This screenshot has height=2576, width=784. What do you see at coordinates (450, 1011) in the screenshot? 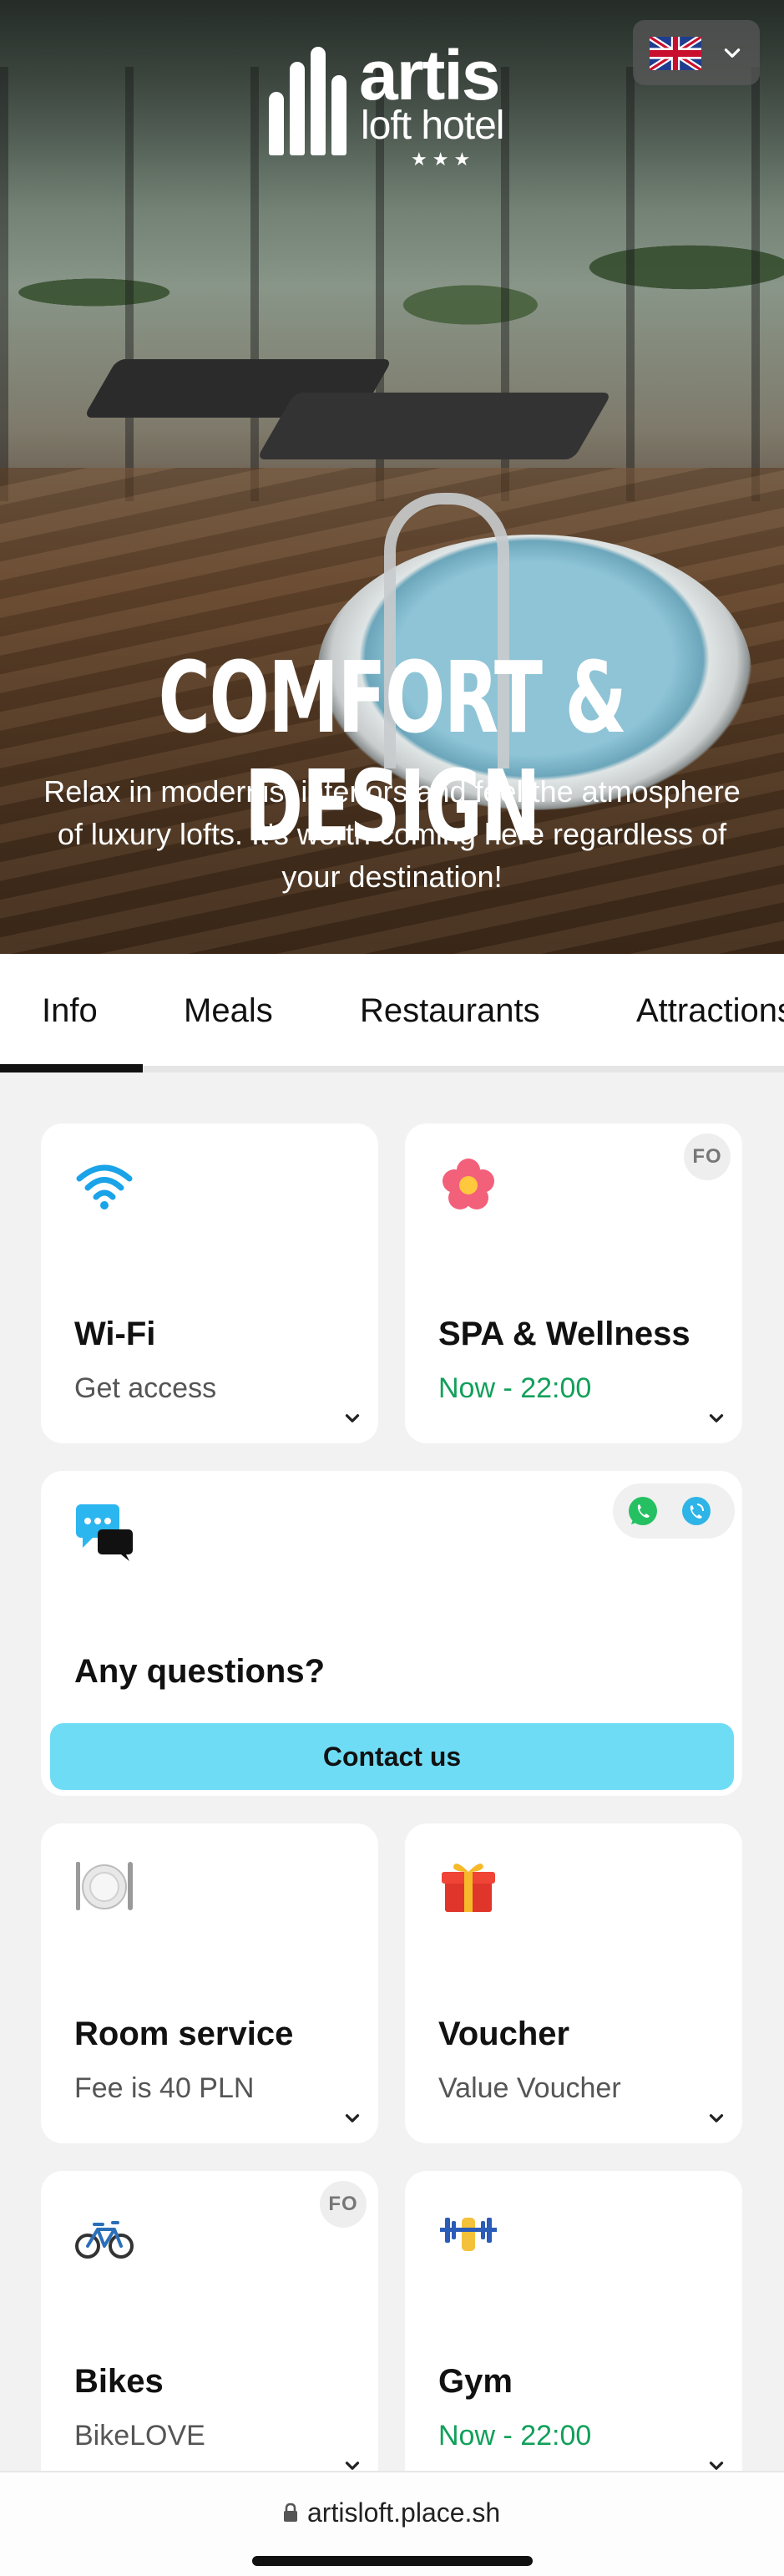
I see `tab-restaurants: Restaurants` at bounding box center [450, 1011].